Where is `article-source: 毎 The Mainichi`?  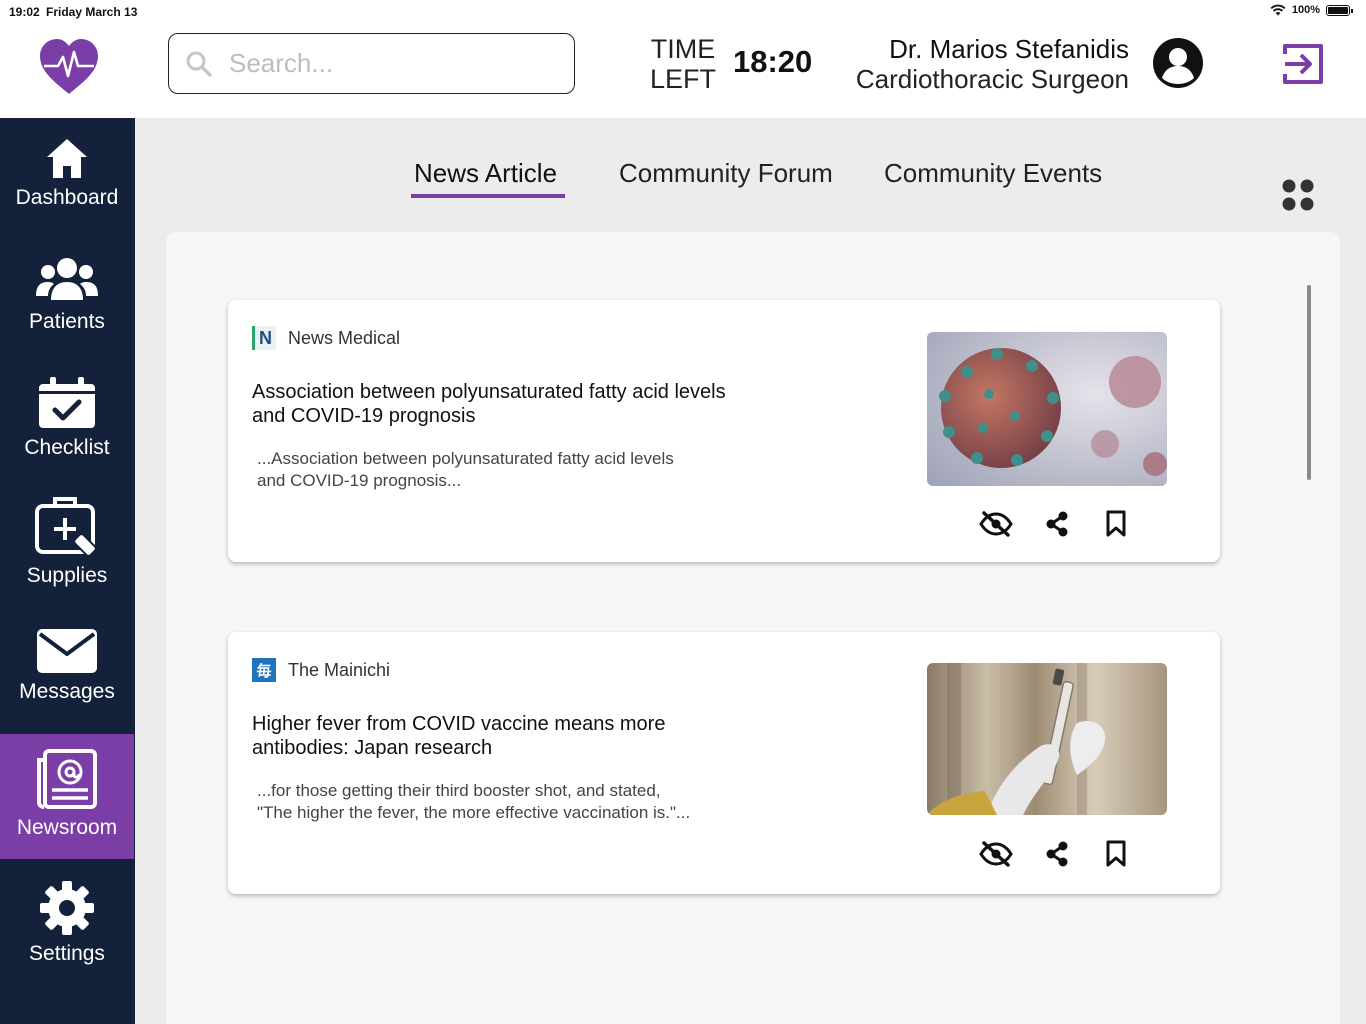
article-source: 毎 The Mainichi is located at coordinates (321, 670).